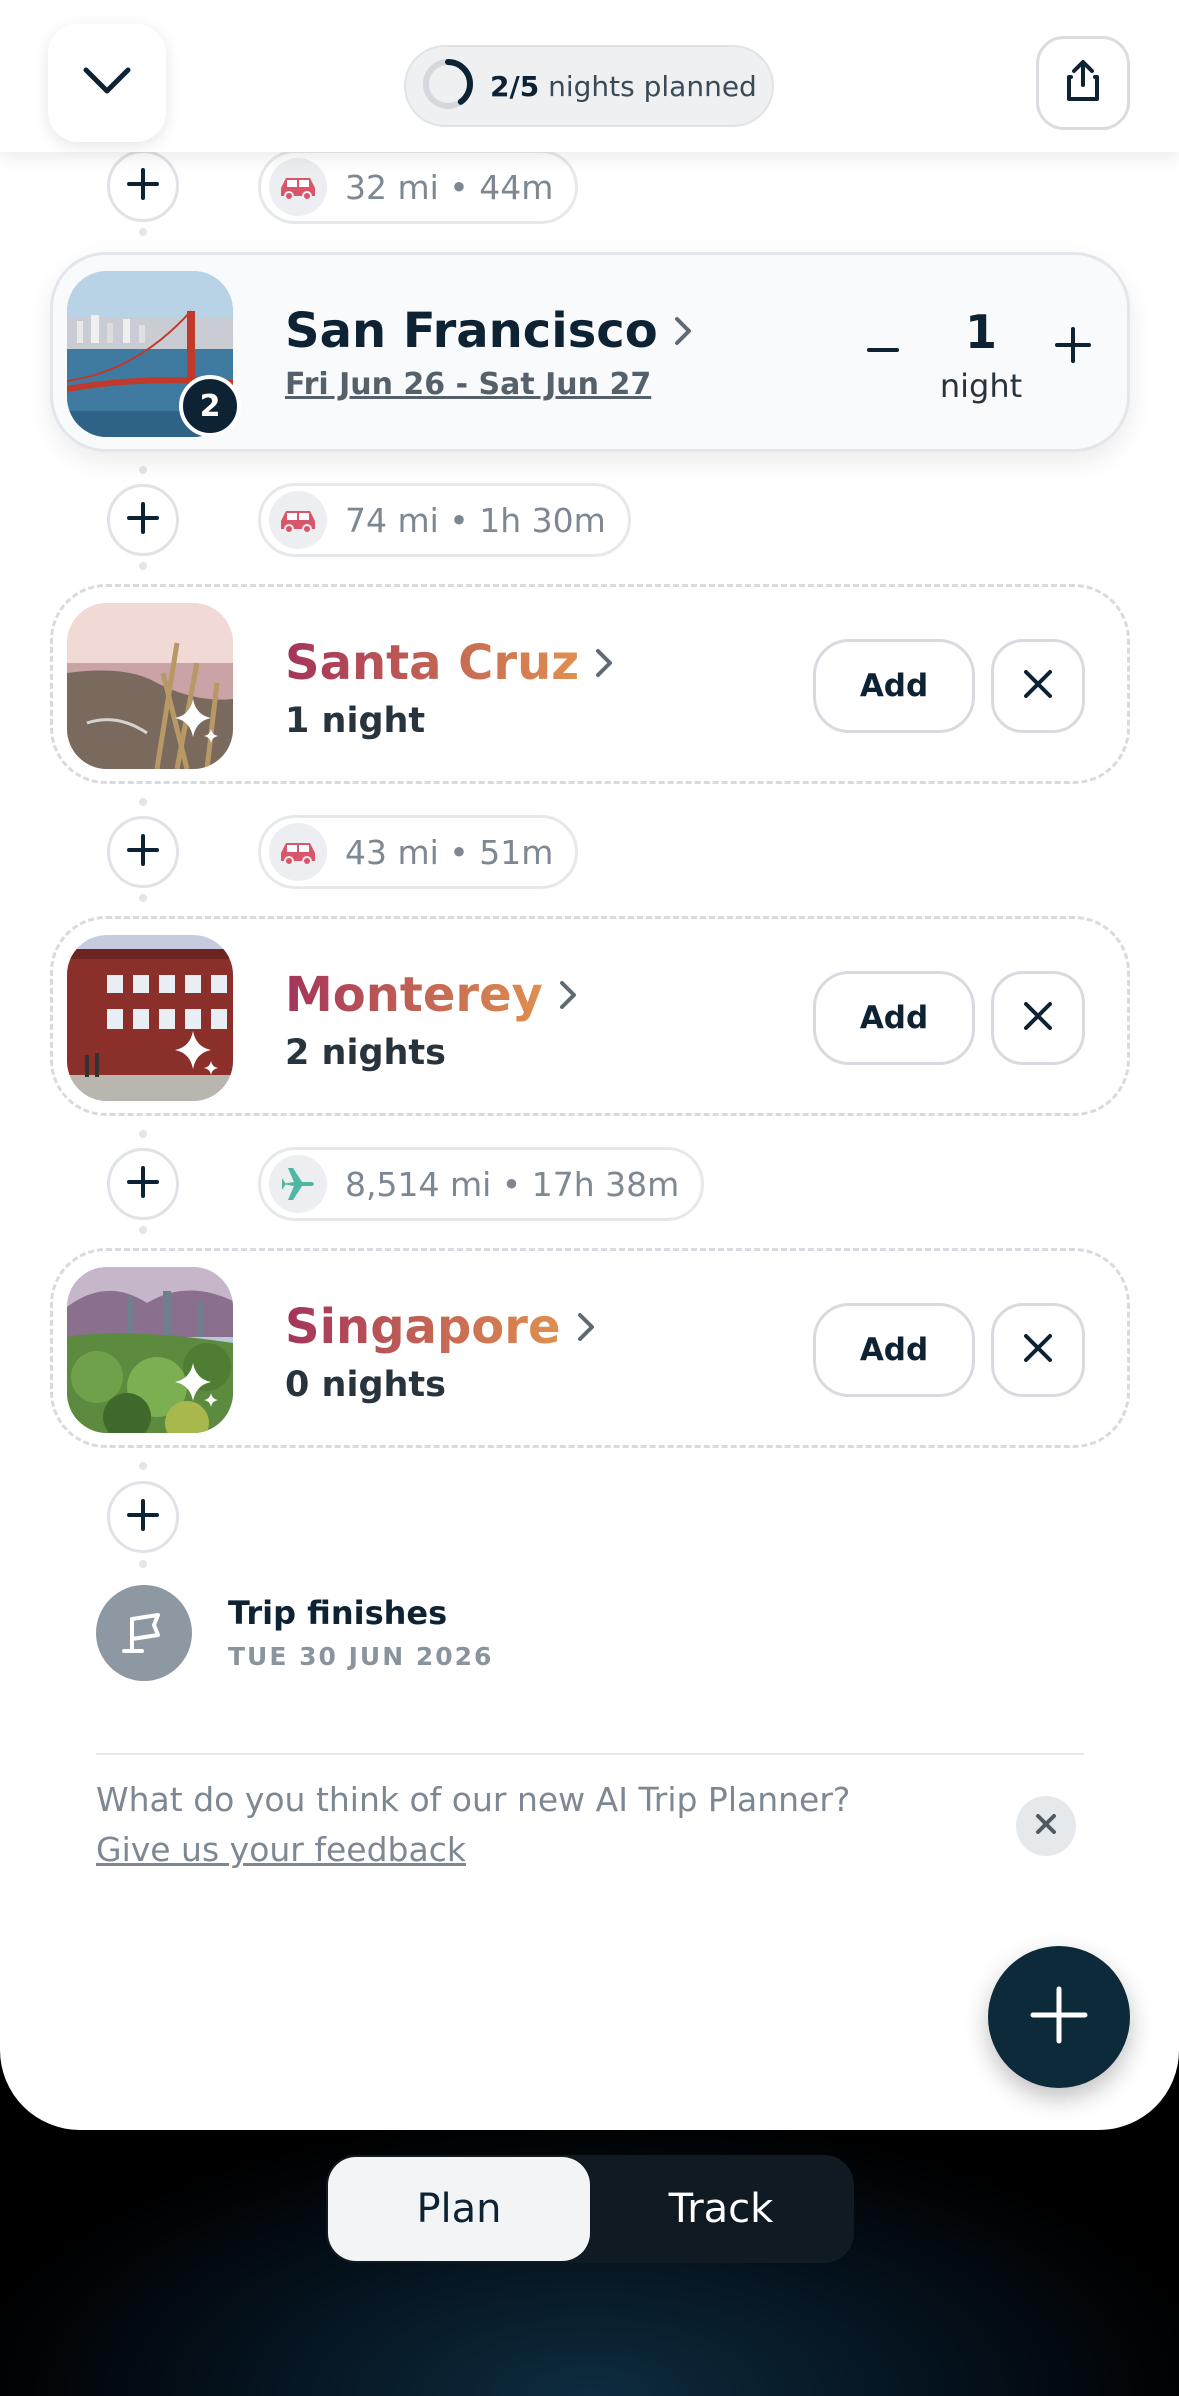  I want to click on progress-ring-icon, so click(448, 86).